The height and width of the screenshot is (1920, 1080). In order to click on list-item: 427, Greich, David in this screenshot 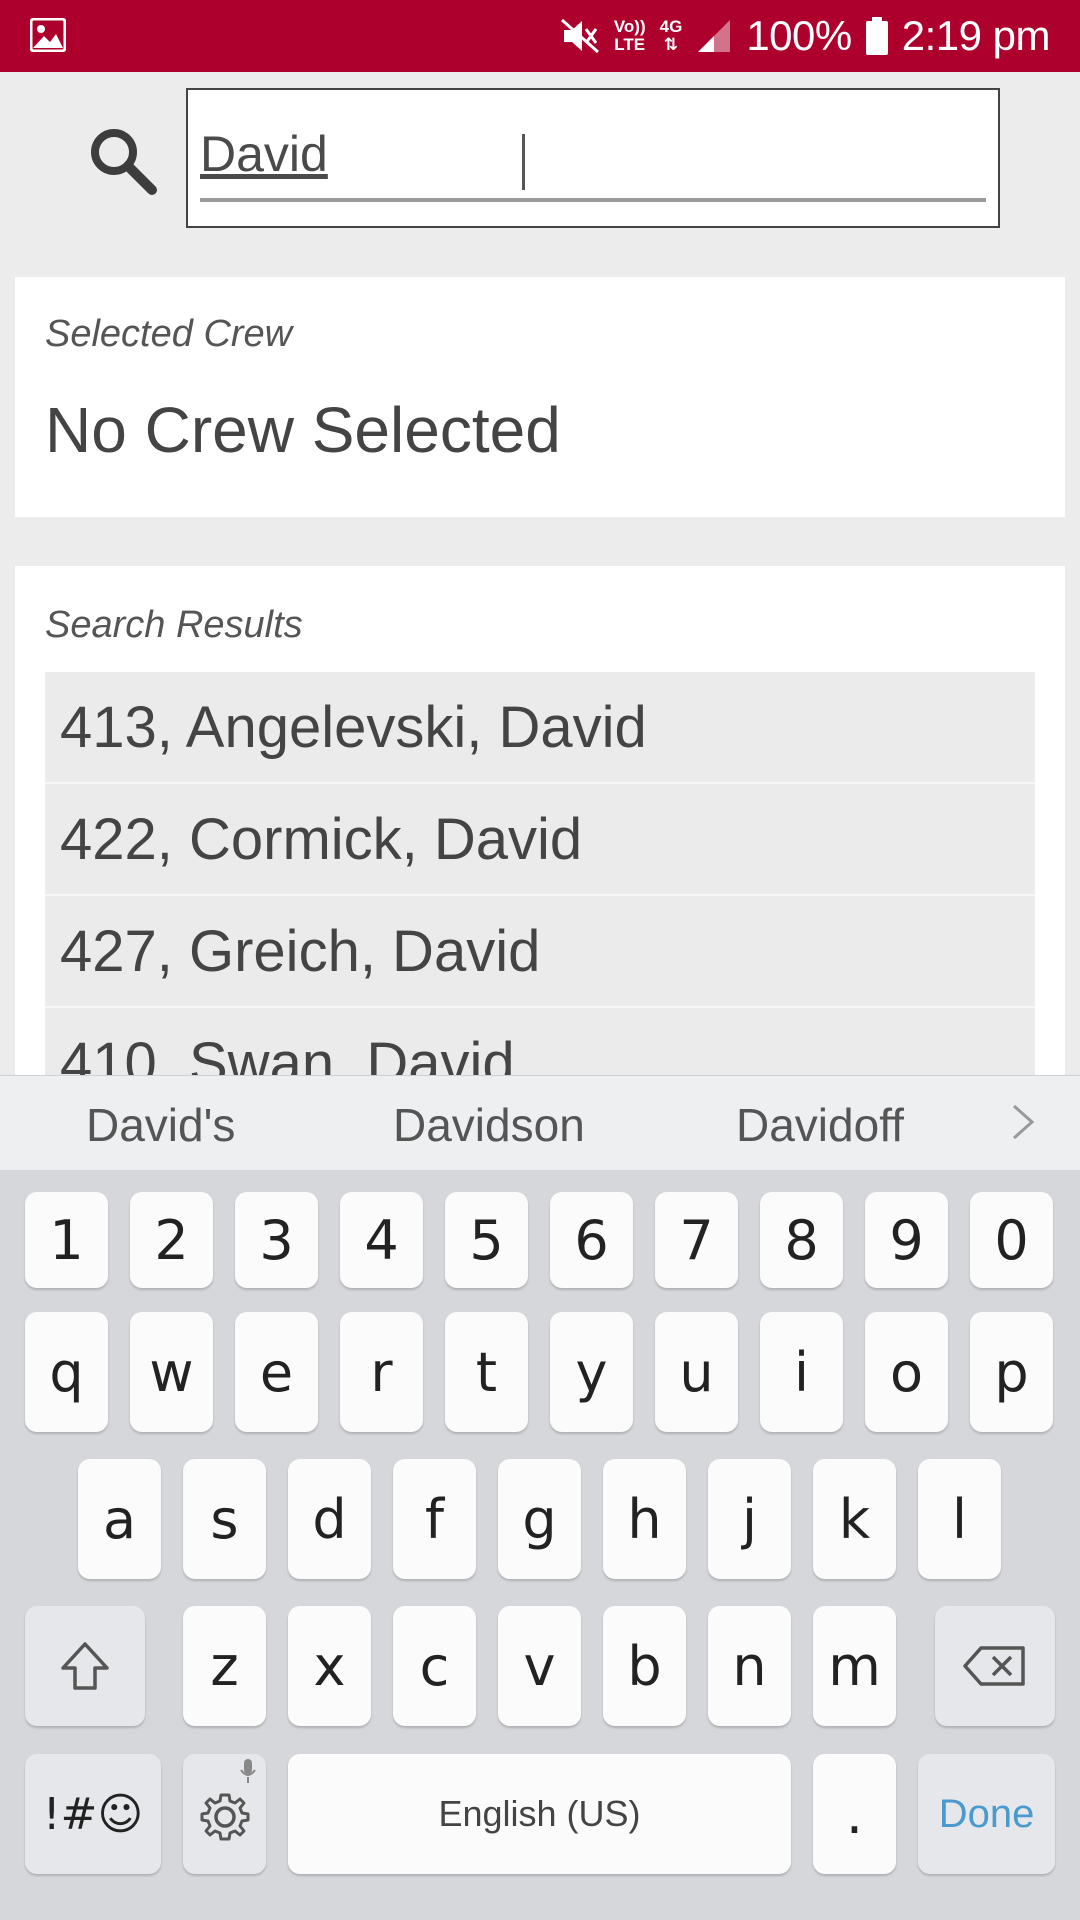, I will do `click(540, 952)`.